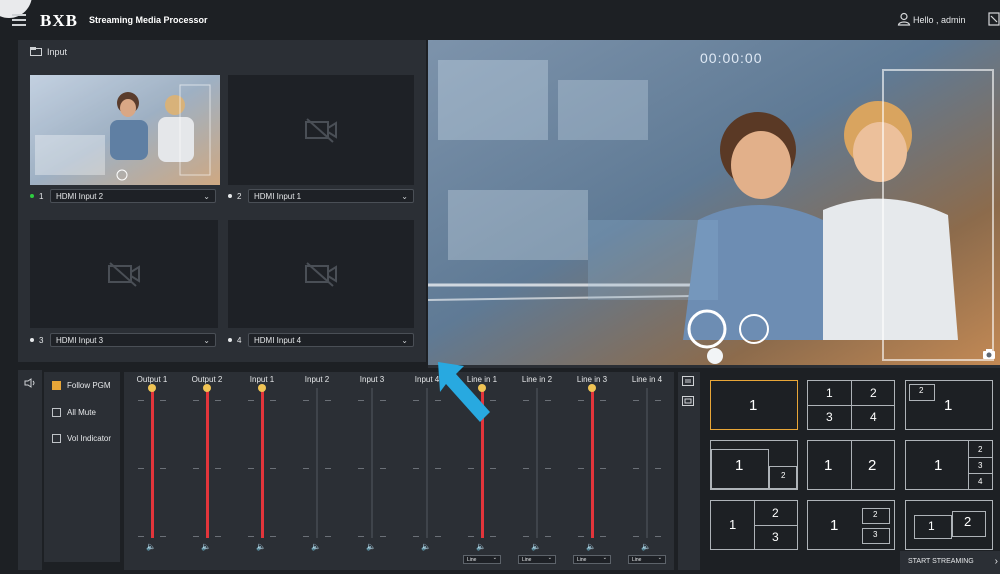  What do you see at coordinates (688, 381) in the screenshot?
I see `layout-grid-icon` at bounding box center [688, 381].